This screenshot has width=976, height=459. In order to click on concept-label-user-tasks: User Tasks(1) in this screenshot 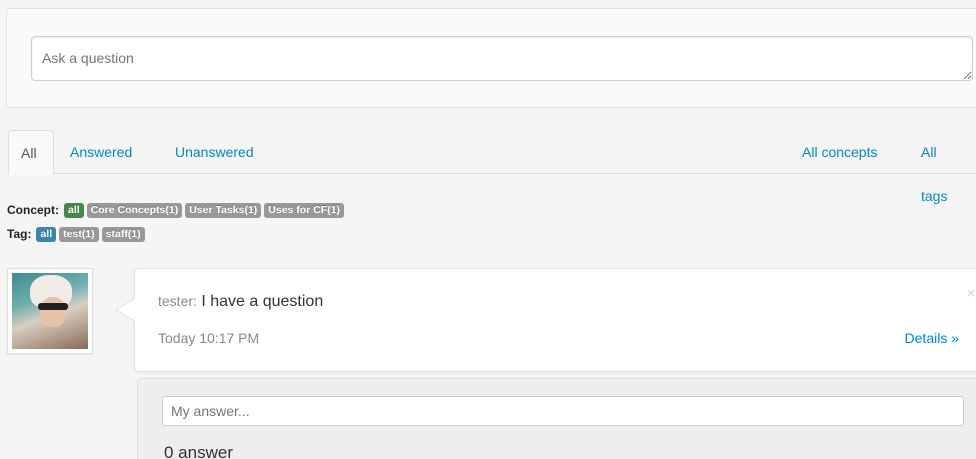, I will do `click(223, 210)`.